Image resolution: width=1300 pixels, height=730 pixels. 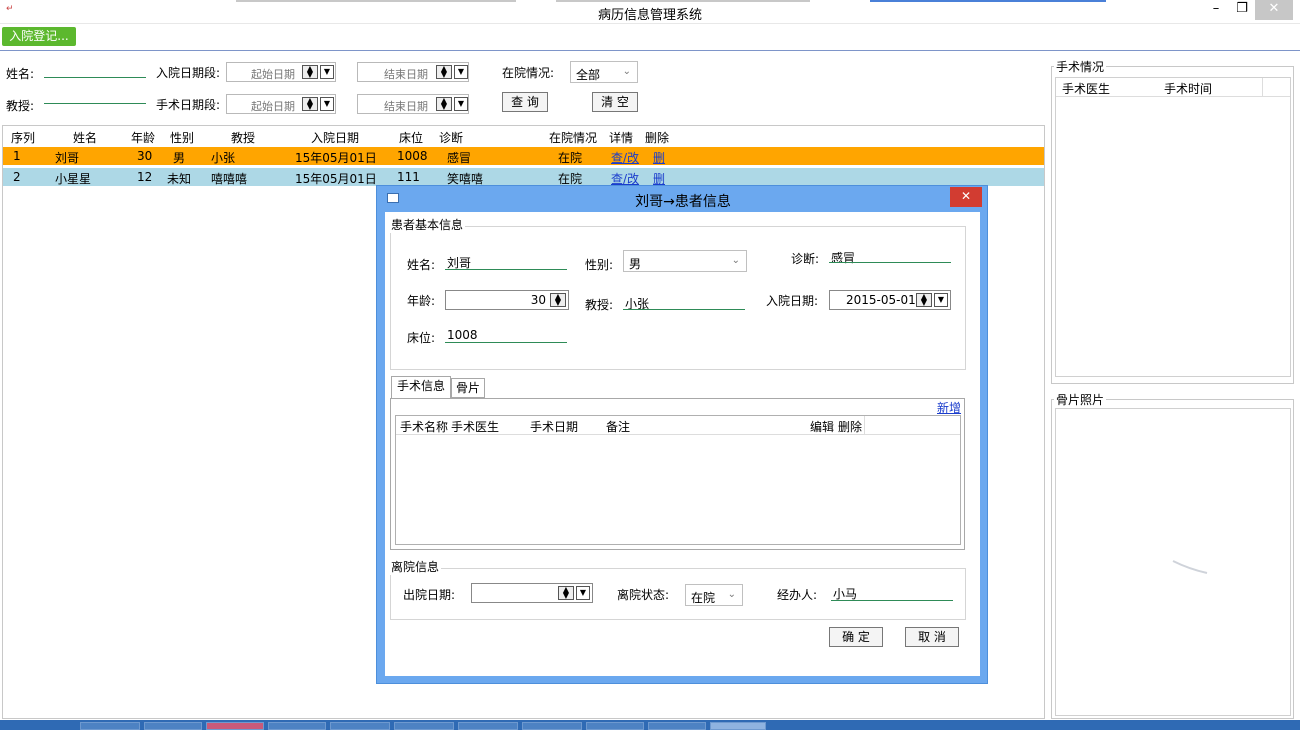 I want to click on discharge-status-select: 在院 ⌄, so click(x=714, y=595).